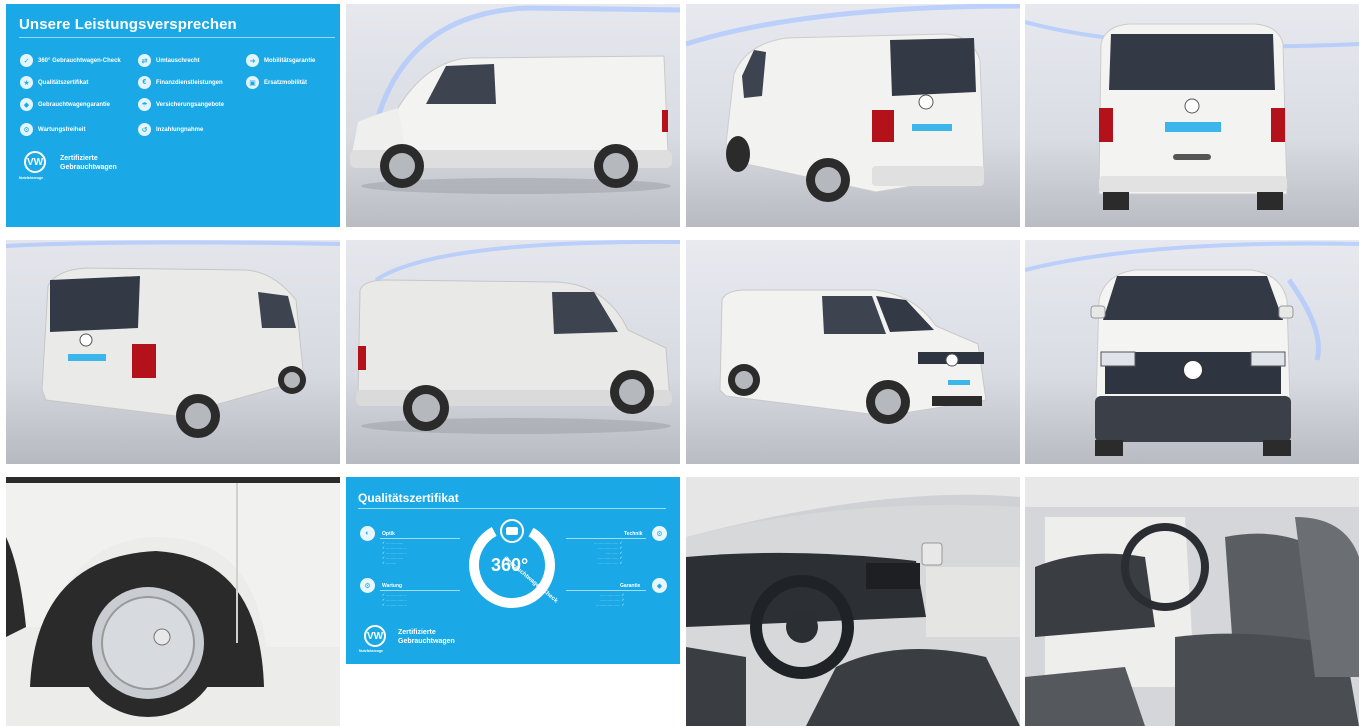 This screenshot has width=1365, height=726. Describe the element at coordinates (26, 60) in the screenshot. I see `check-360-icon: ✓` at that location.